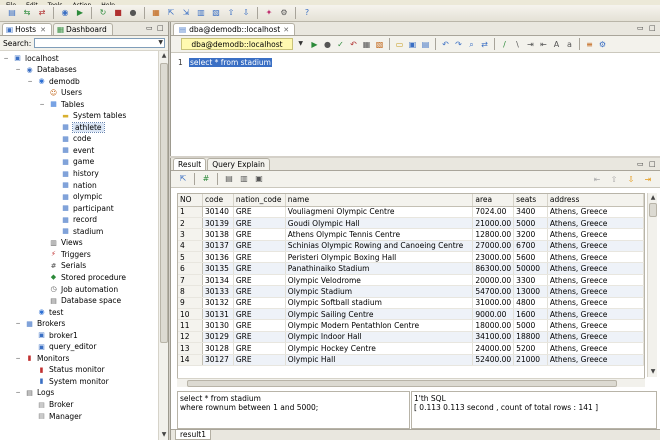 The width and height of the screenshot is (660, 440). Describe the element at coordinates (44, 312) in the screenshot. I see `tree-item: ◉ test` at that location.